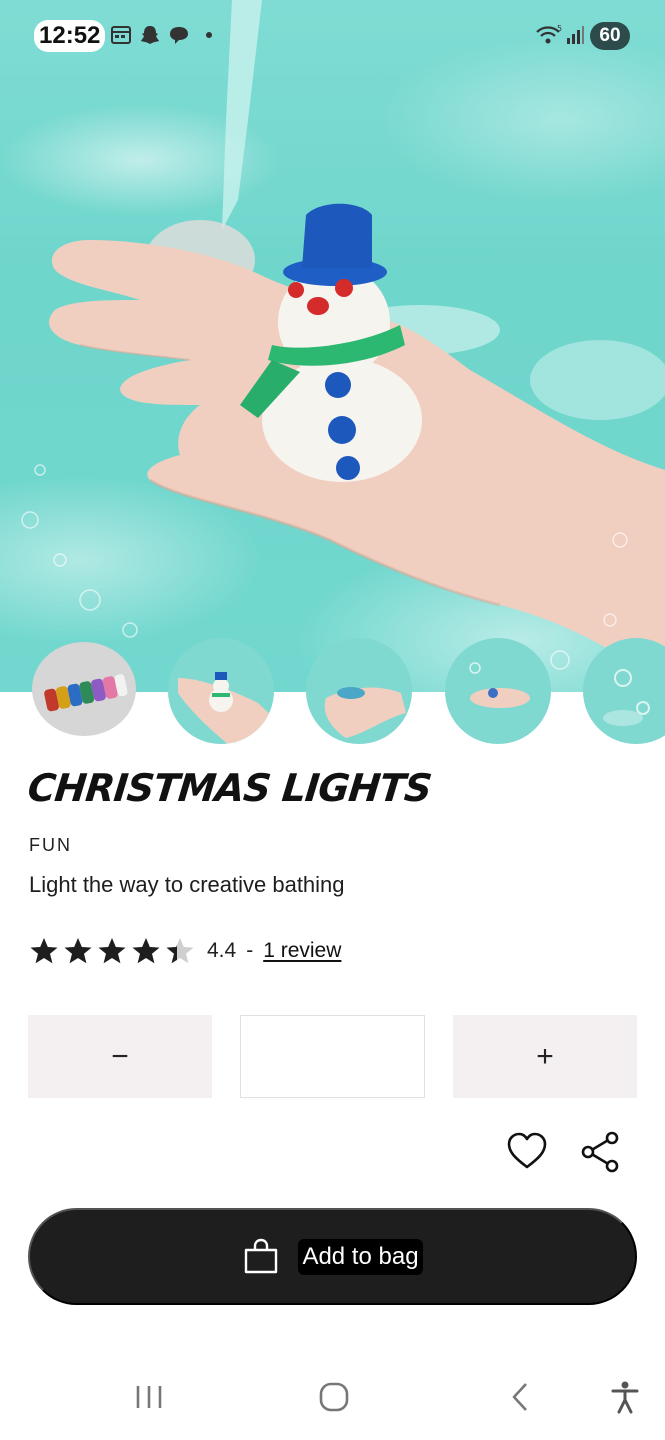  Describe the element at coordinates (365, 712) in the screenshot. I see `hands-water-thumb-image` at that location.